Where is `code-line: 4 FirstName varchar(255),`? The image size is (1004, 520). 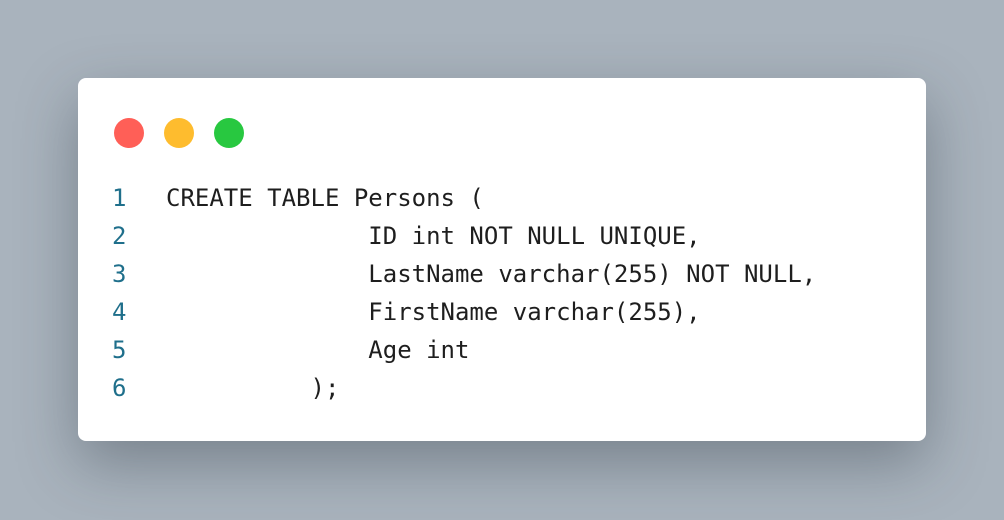
code-line: 4 FirstName varchar(255), is located at coordinates (464, 312).